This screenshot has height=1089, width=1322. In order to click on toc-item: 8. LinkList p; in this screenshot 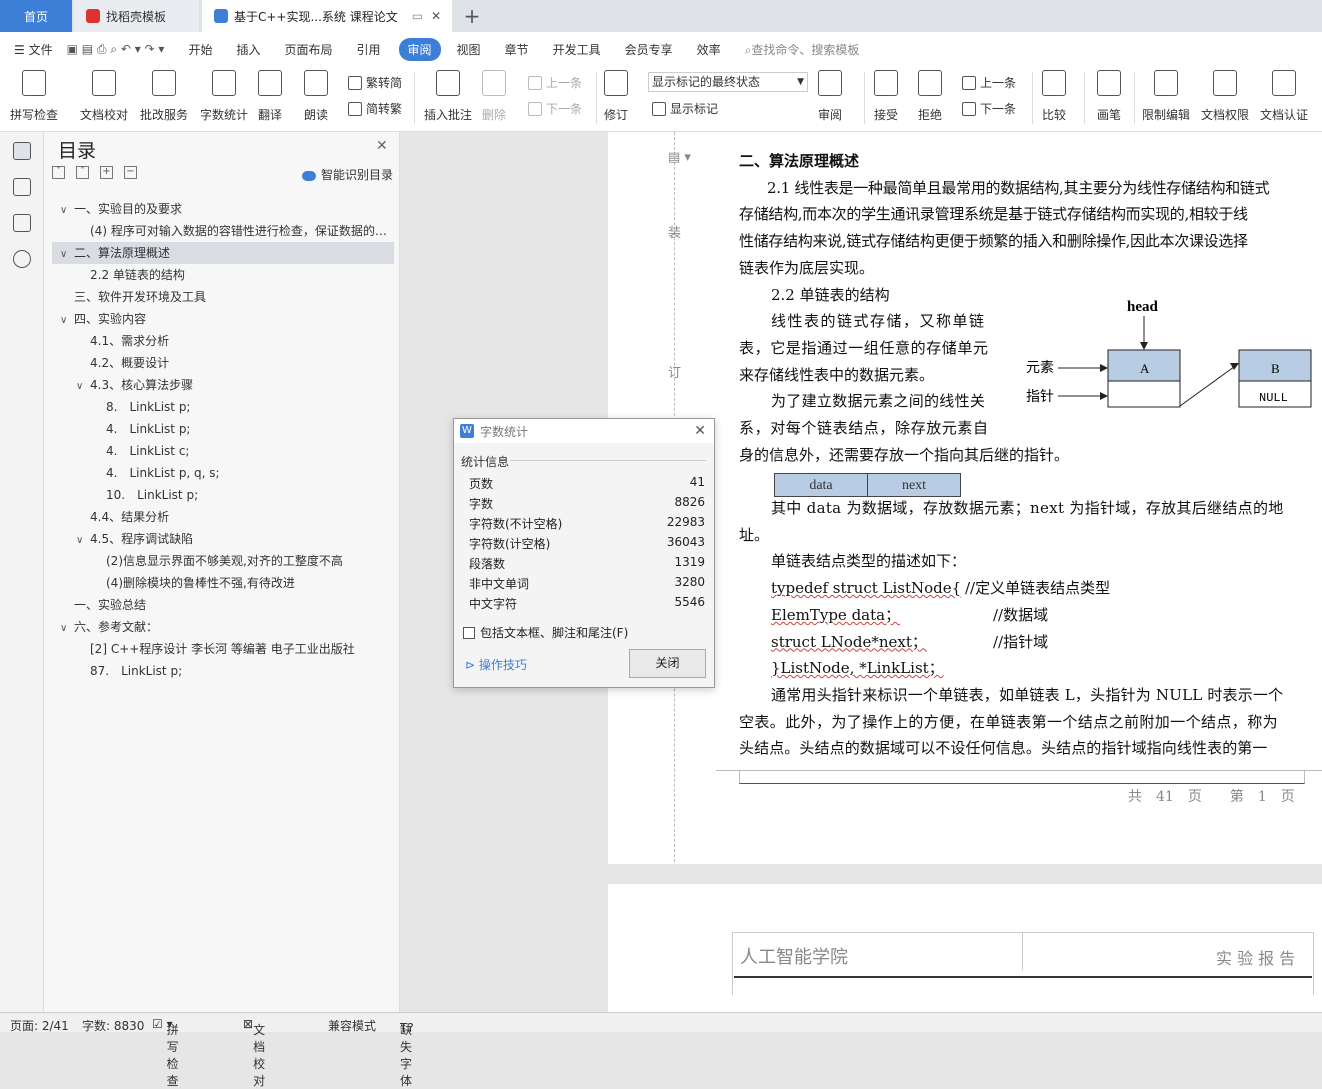, I will do `click(223, 407)`.